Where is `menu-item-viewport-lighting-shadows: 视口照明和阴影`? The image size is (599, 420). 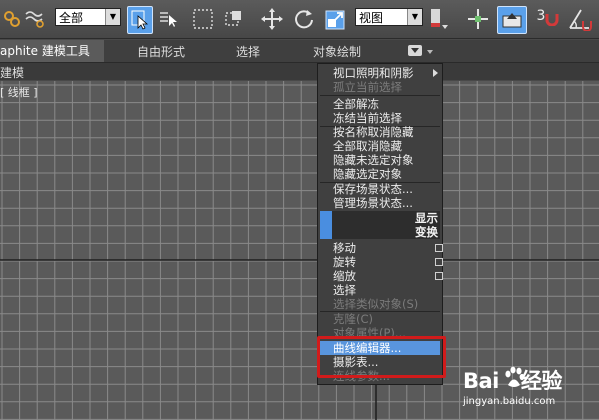
menu-item-viewport-lighting-shadows: 视口照明和阴影 is located at coordinates (387, 73).